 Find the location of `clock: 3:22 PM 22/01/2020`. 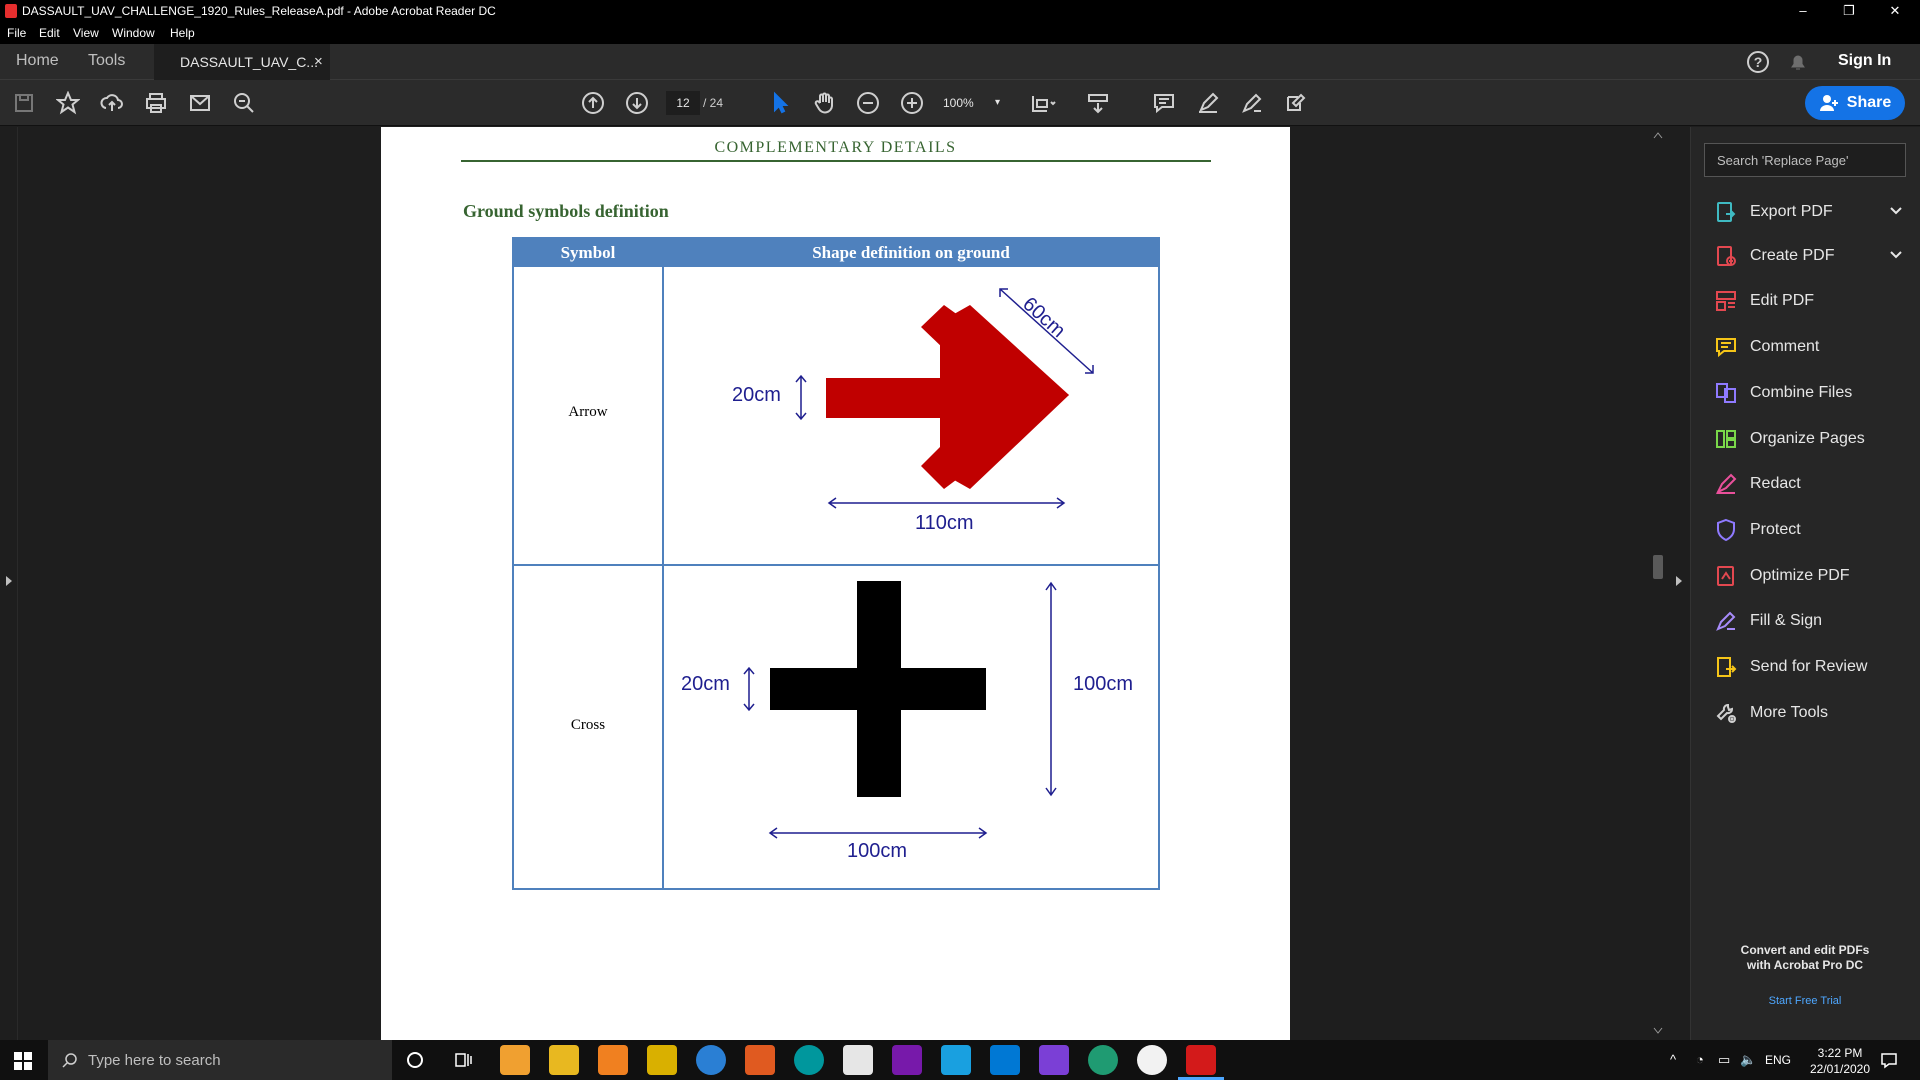

clock: 3:22 PM 22/01/2020 is located at coordinates (1840, 1061).